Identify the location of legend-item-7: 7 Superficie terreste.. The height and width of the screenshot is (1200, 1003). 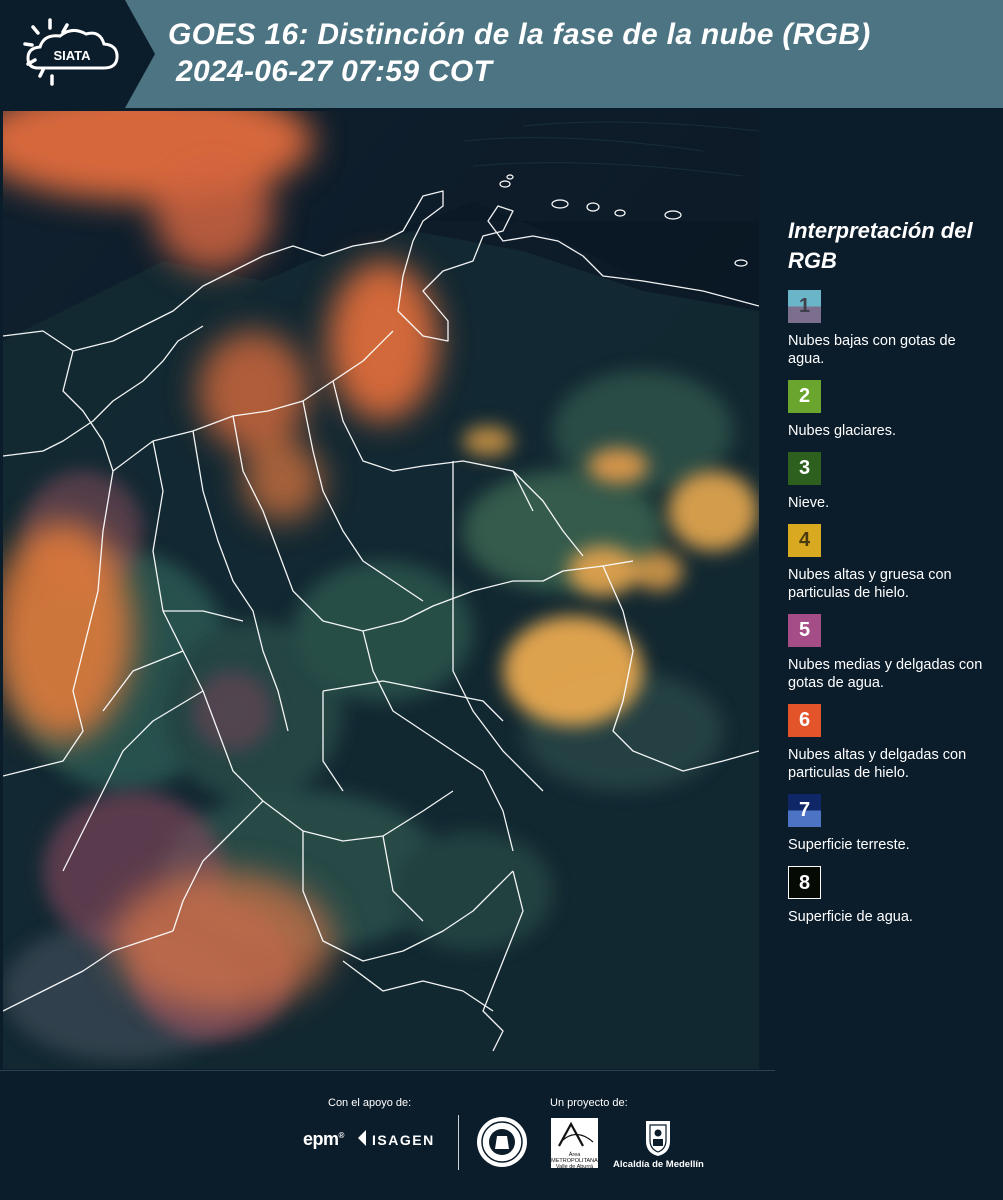
(890, 824).